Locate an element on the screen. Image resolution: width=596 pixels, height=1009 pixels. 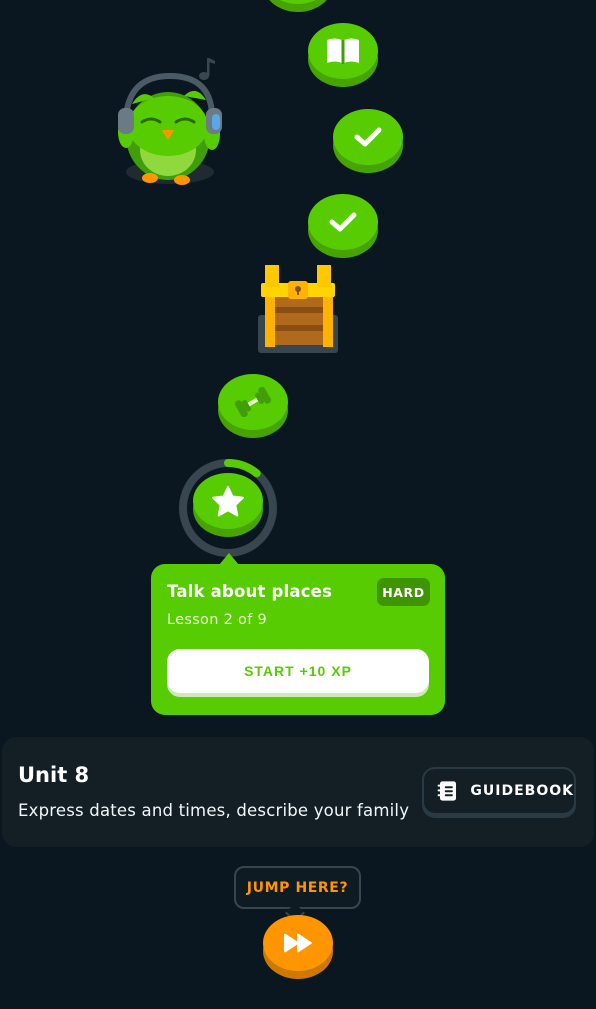
music-note-icon is located at coordinates (207, 69).